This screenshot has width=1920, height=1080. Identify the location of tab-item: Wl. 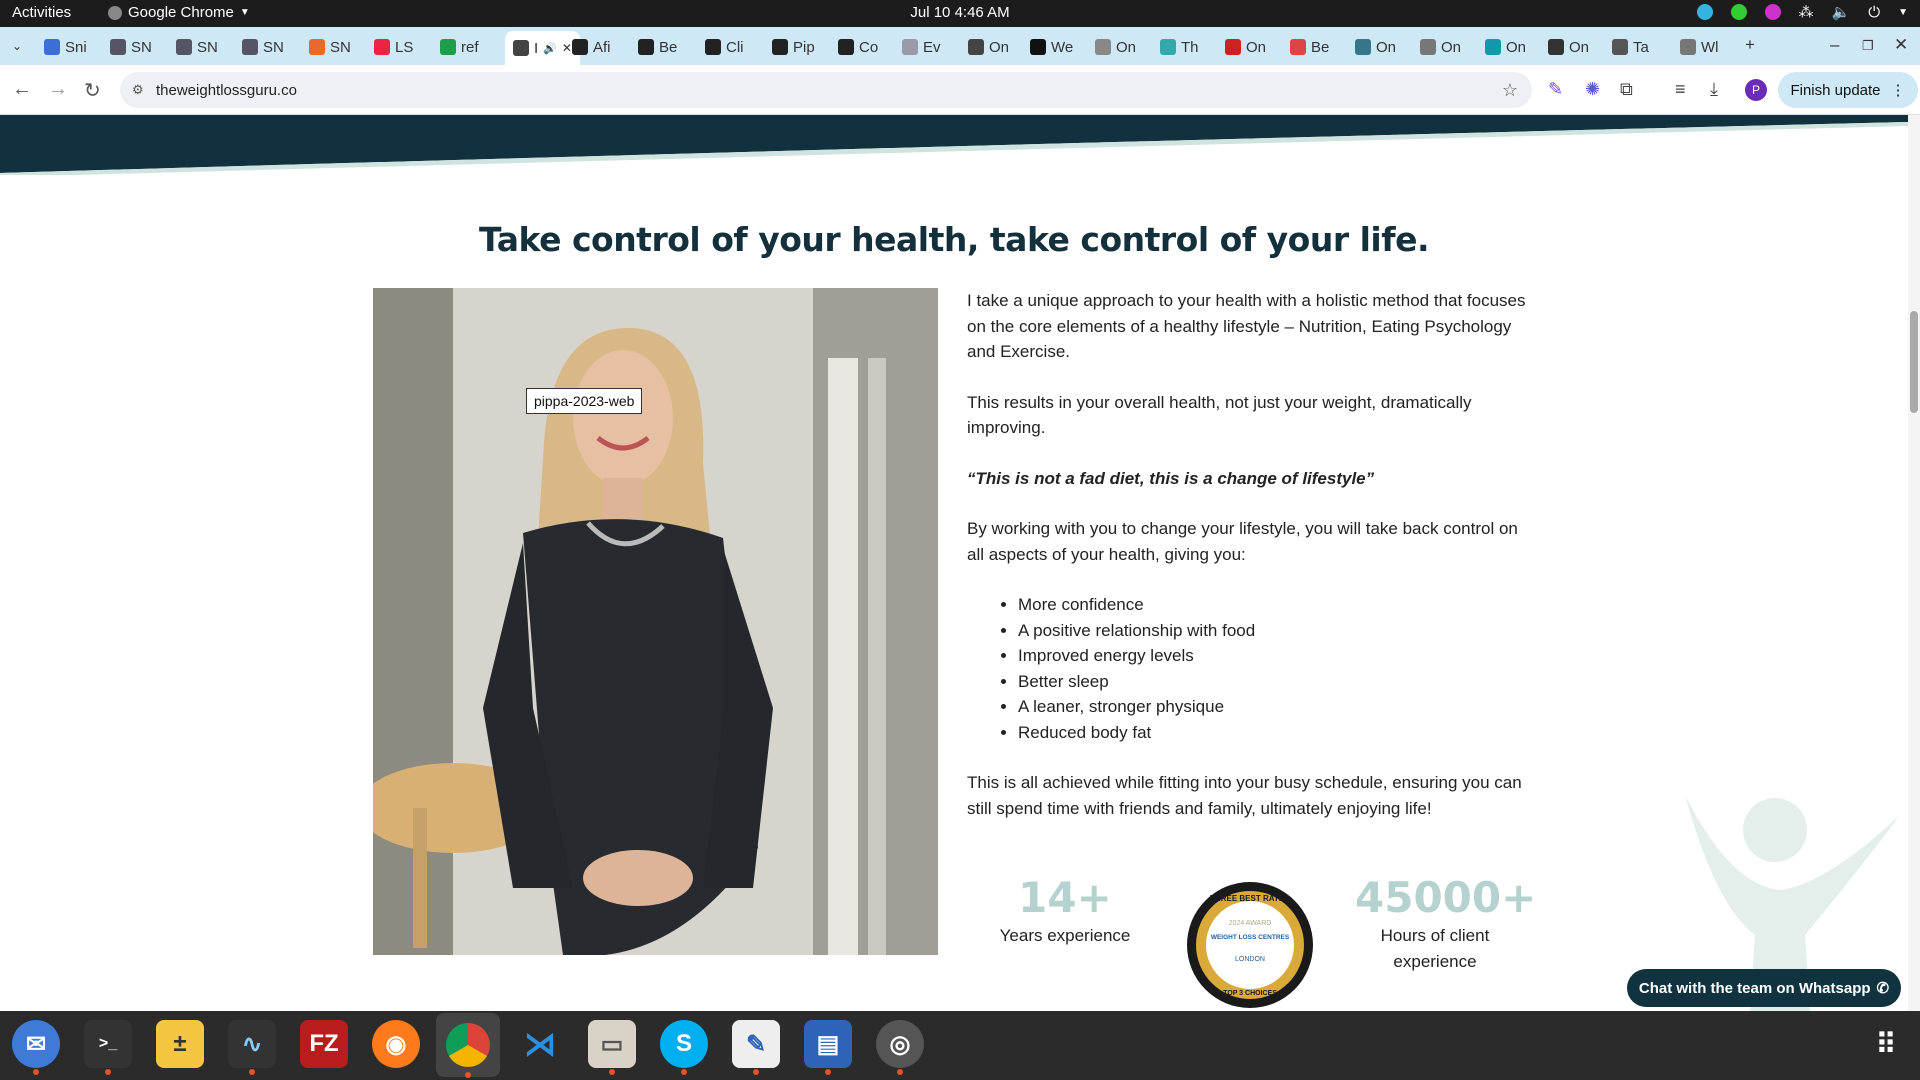
(1699, 47).